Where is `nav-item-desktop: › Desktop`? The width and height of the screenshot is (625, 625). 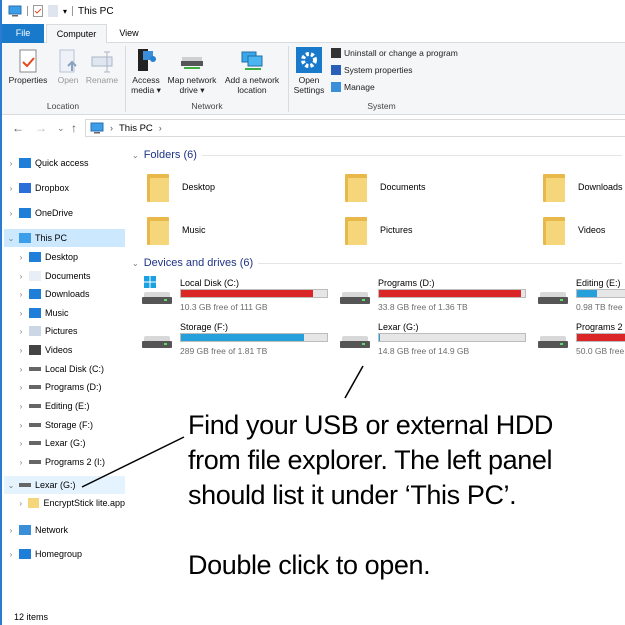 nav-item-desktop: › Desktop is located at coordinates (64, 257).